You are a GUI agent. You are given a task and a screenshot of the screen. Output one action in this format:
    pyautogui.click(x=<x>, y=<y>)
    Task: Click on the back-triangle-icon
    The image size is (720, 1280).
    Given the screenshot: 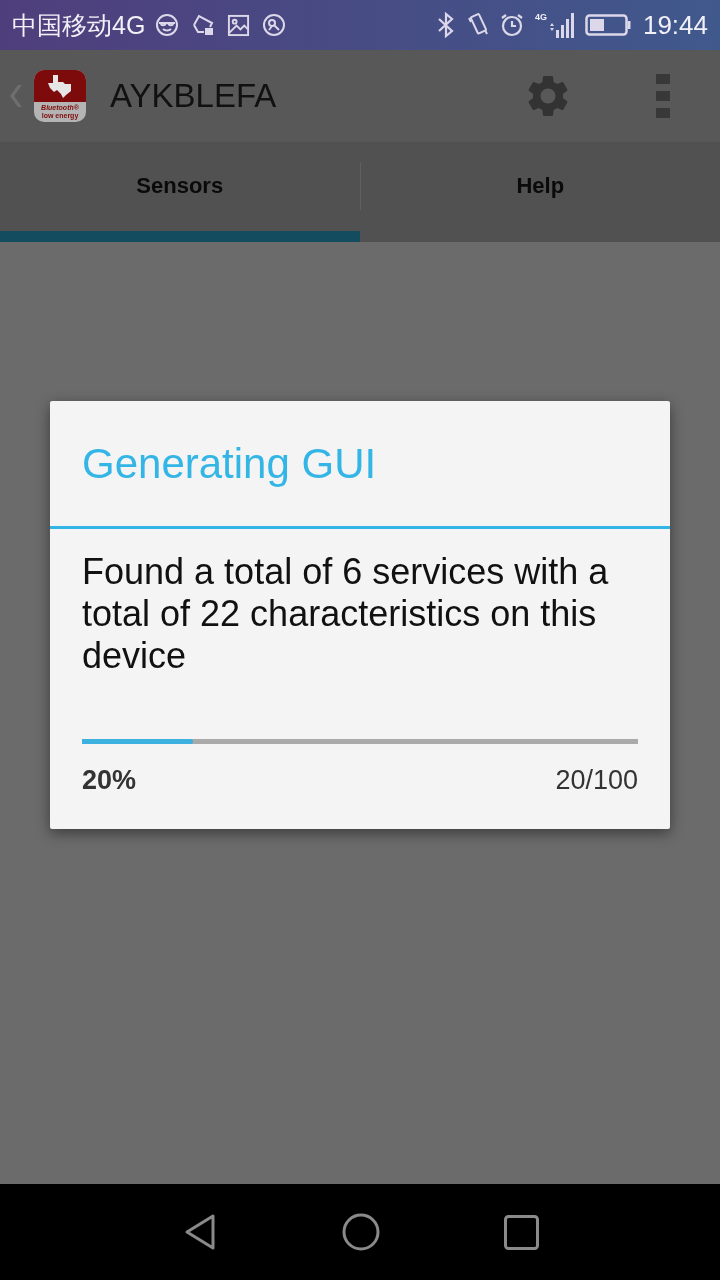 What is the action you would take?
    pyautogui.click(x=201, y=1232)
    